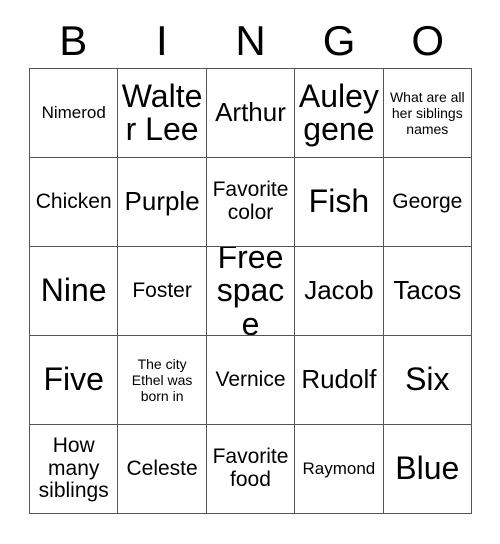 This screenshot has height=544, width=500. Describe the element at coordinates (74, 291) in the screenshot. I see `bingo-cell: Nine` at that location.